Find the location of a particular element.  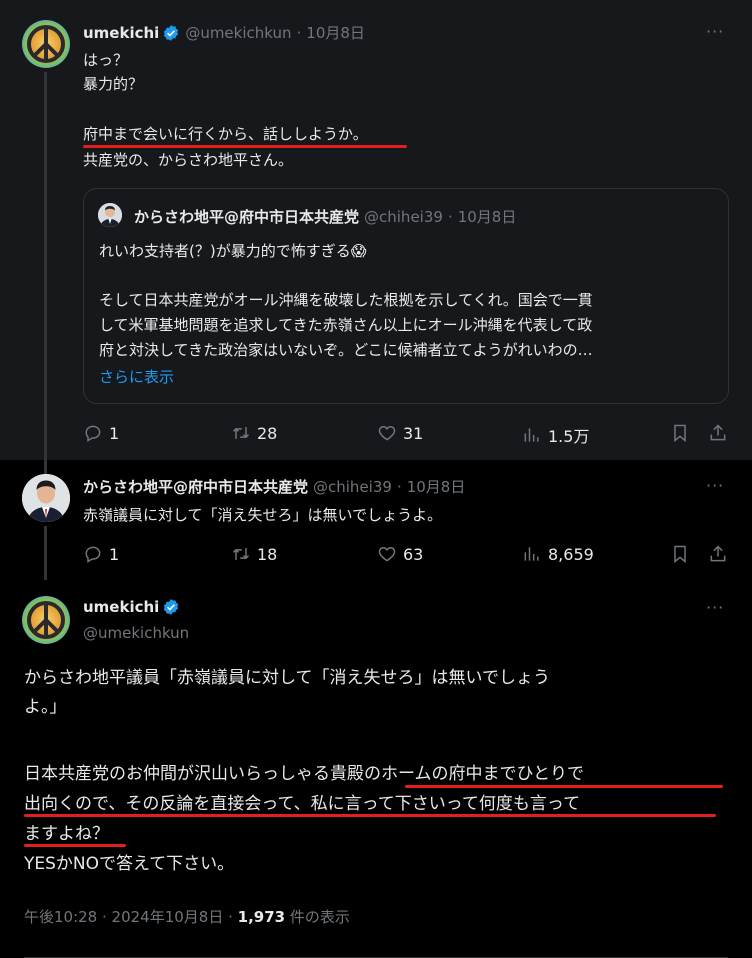

tweet-line: 府中まで会いに行くから、話ししようか。 is located at coordinates (225, 134).